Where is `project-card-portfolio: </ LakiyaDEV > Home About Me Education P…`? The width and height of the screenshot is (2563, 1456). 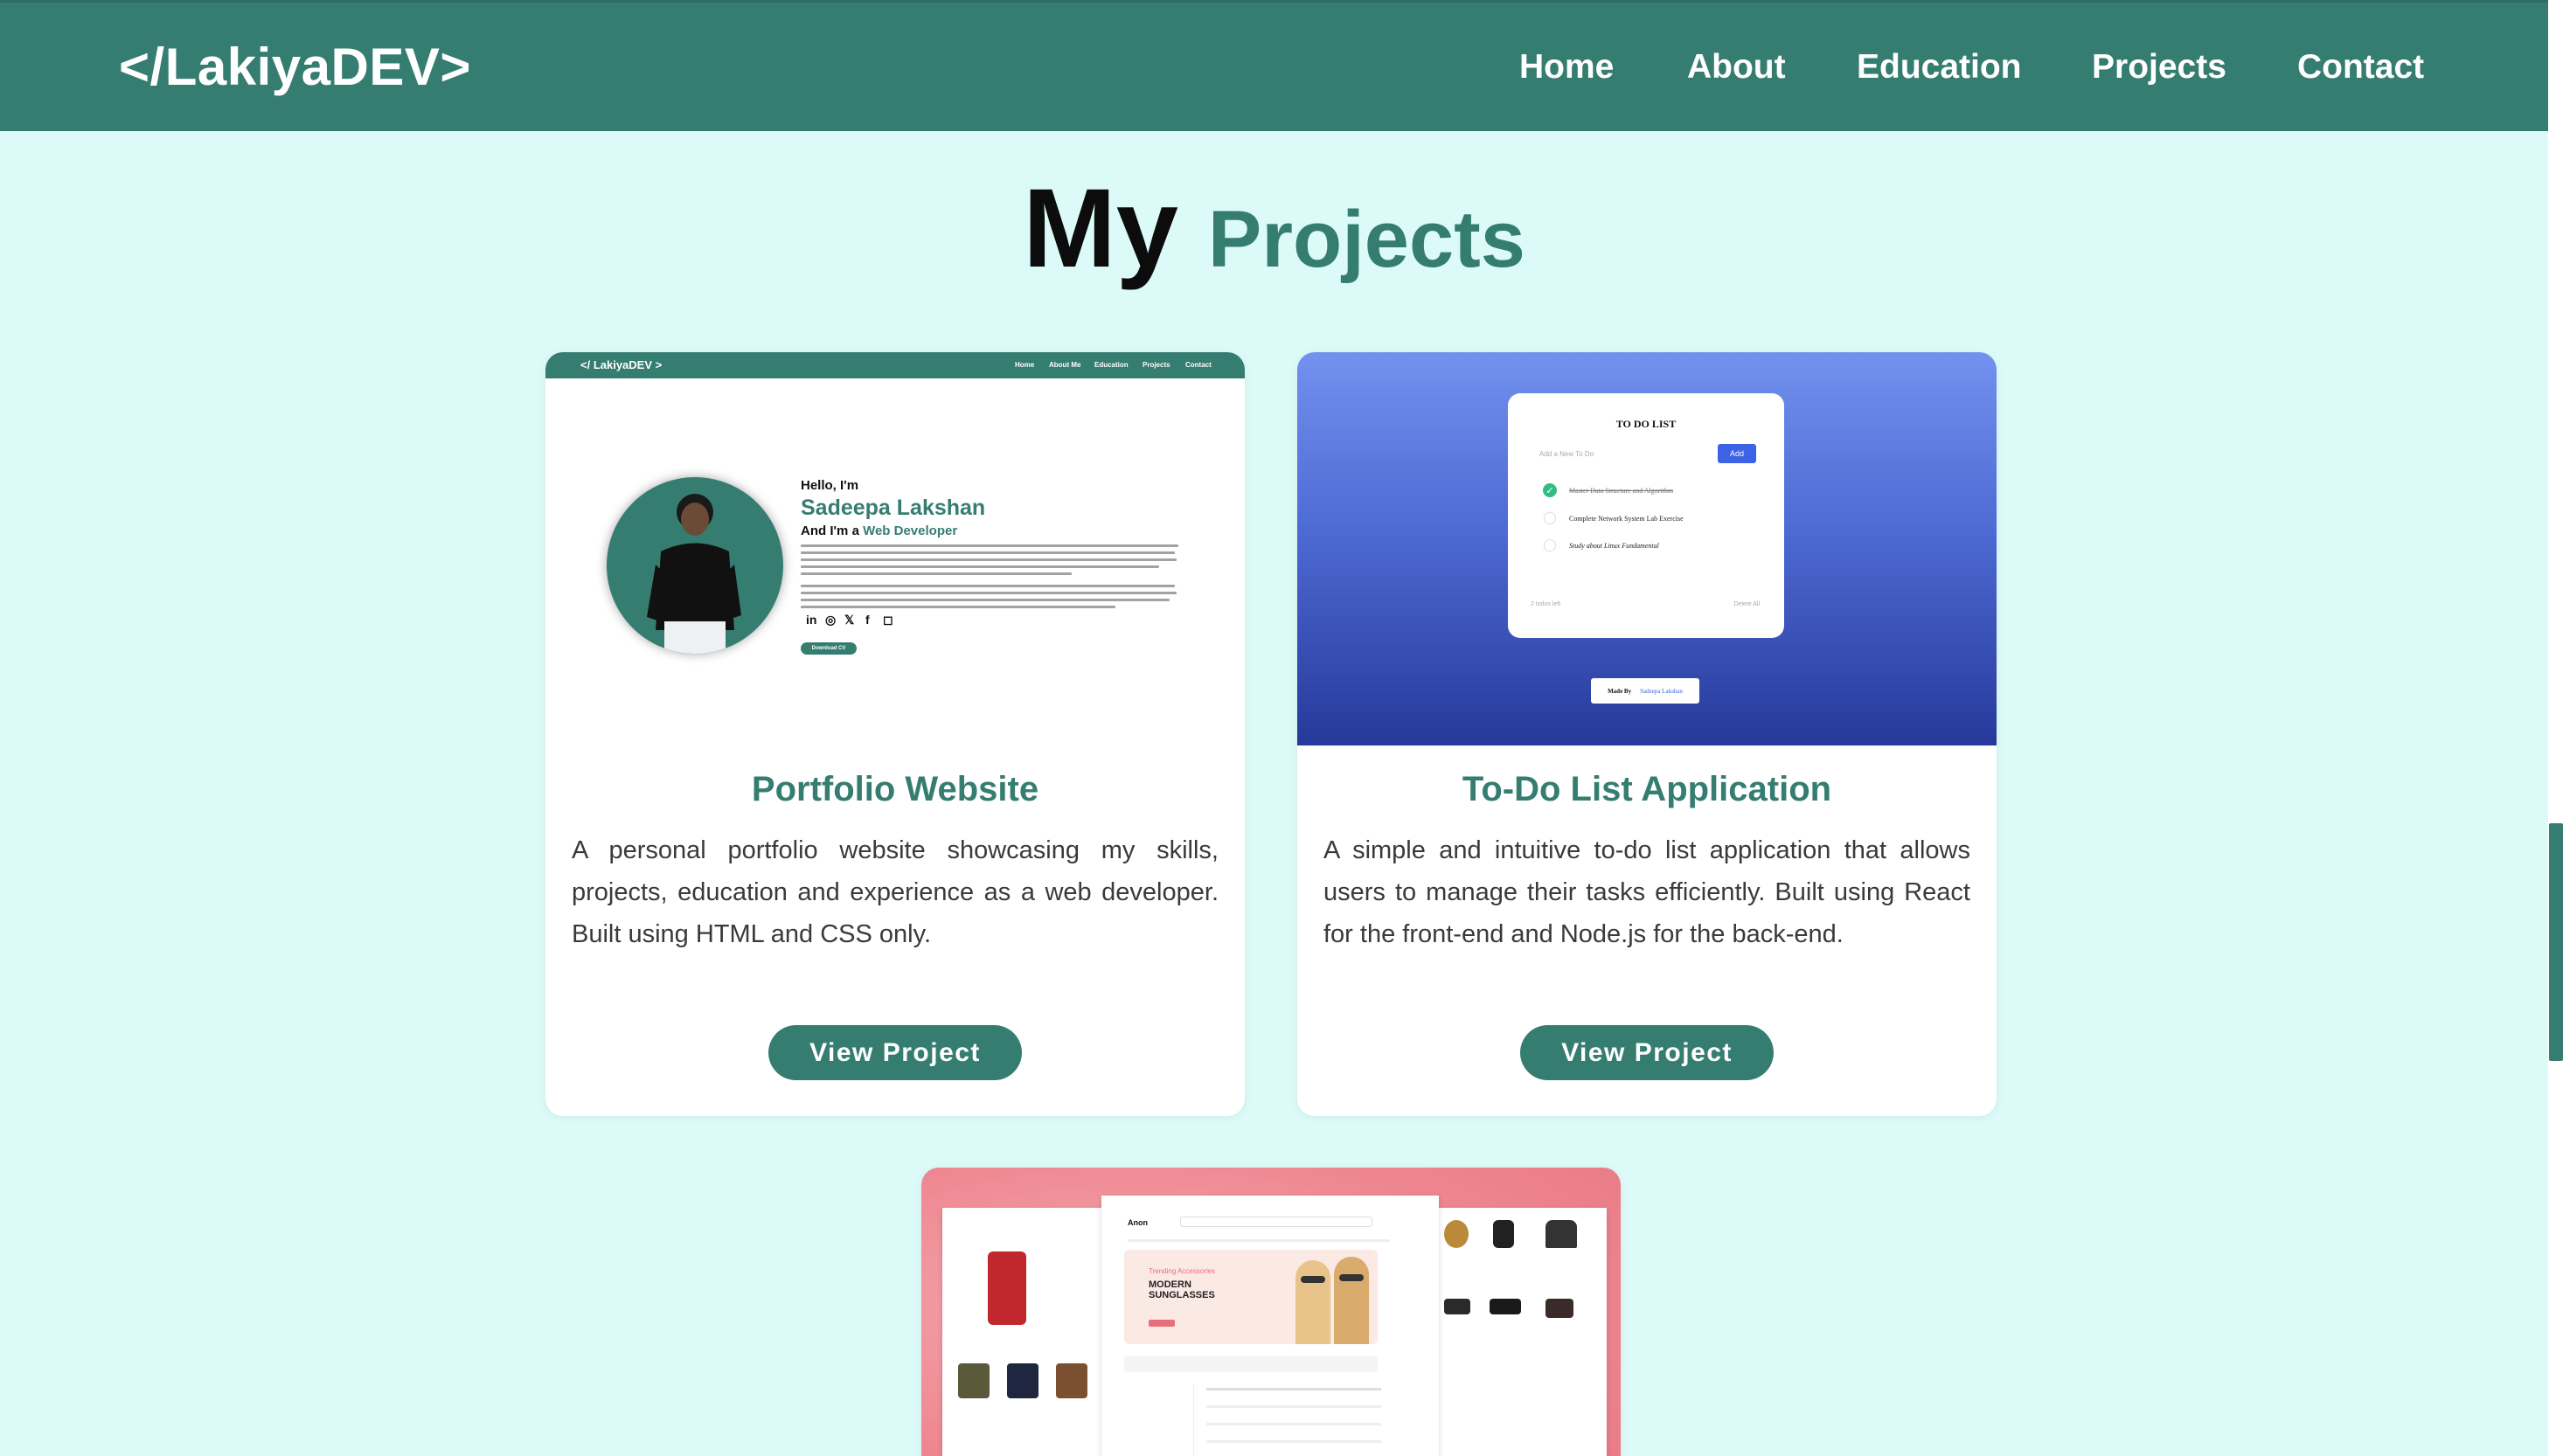 project-card-portfolio: </ LakiyaDEV > Home About Me Education P… is located at coordinates (895, 734).